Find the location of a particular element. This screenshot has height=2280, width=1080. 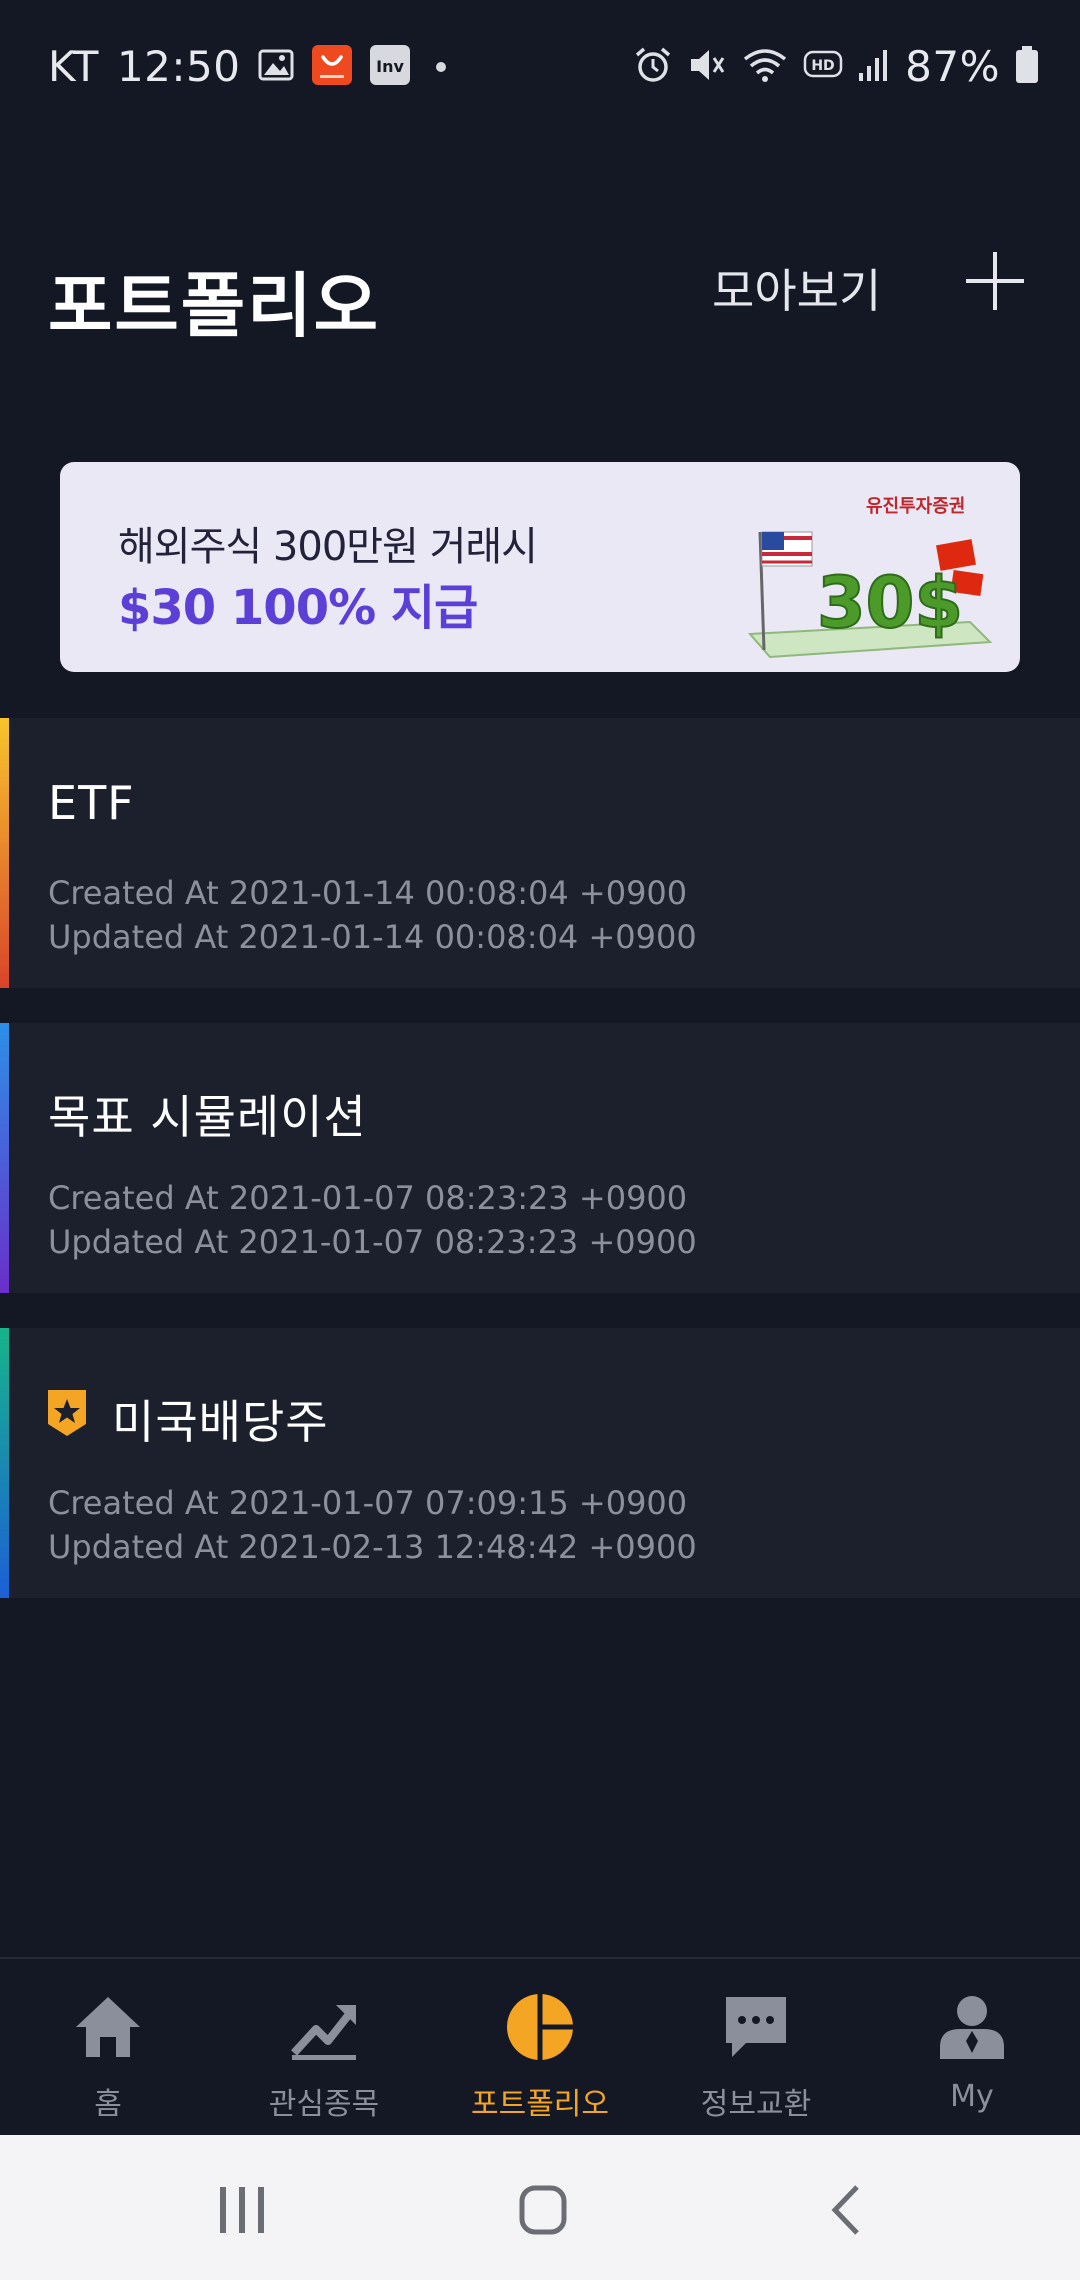

signal-icon is located at coordinates (874, 67).